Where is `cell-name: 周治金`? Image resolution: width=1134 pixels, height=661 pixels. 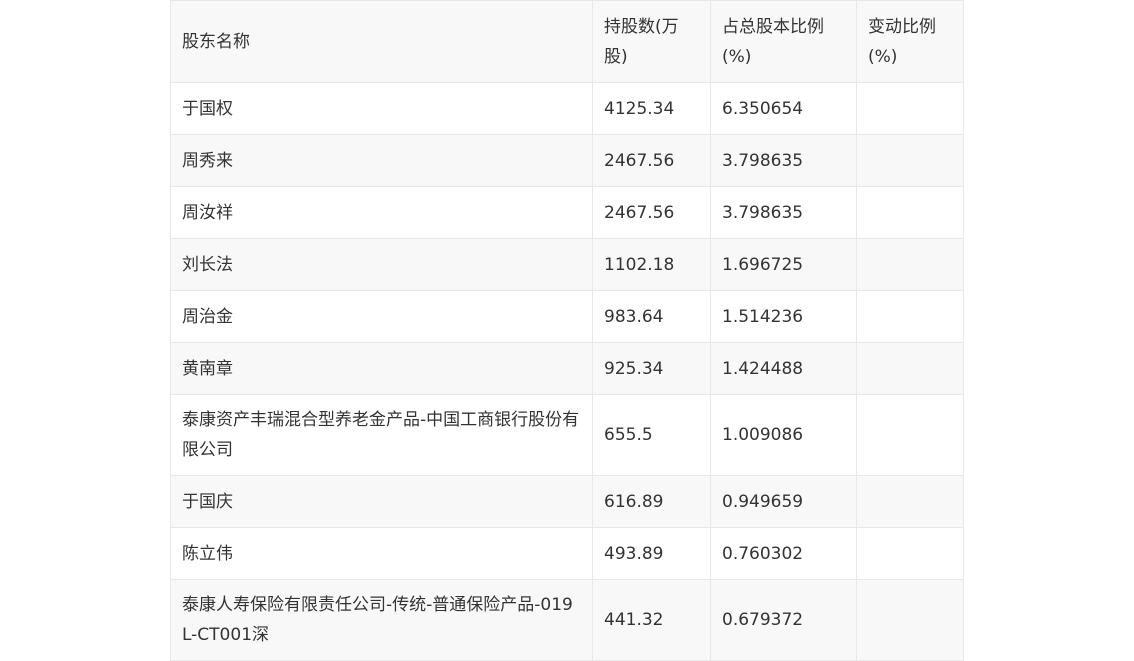
cell-name: 周治金 is located at coordinates (381, 316).